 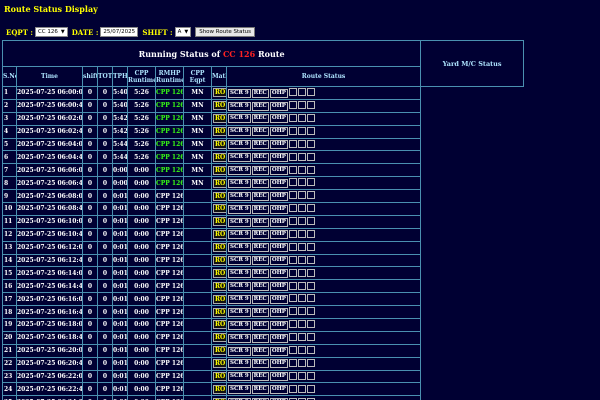 I want to click on date-input: 25/07/2025, so click(x=119, y=32).